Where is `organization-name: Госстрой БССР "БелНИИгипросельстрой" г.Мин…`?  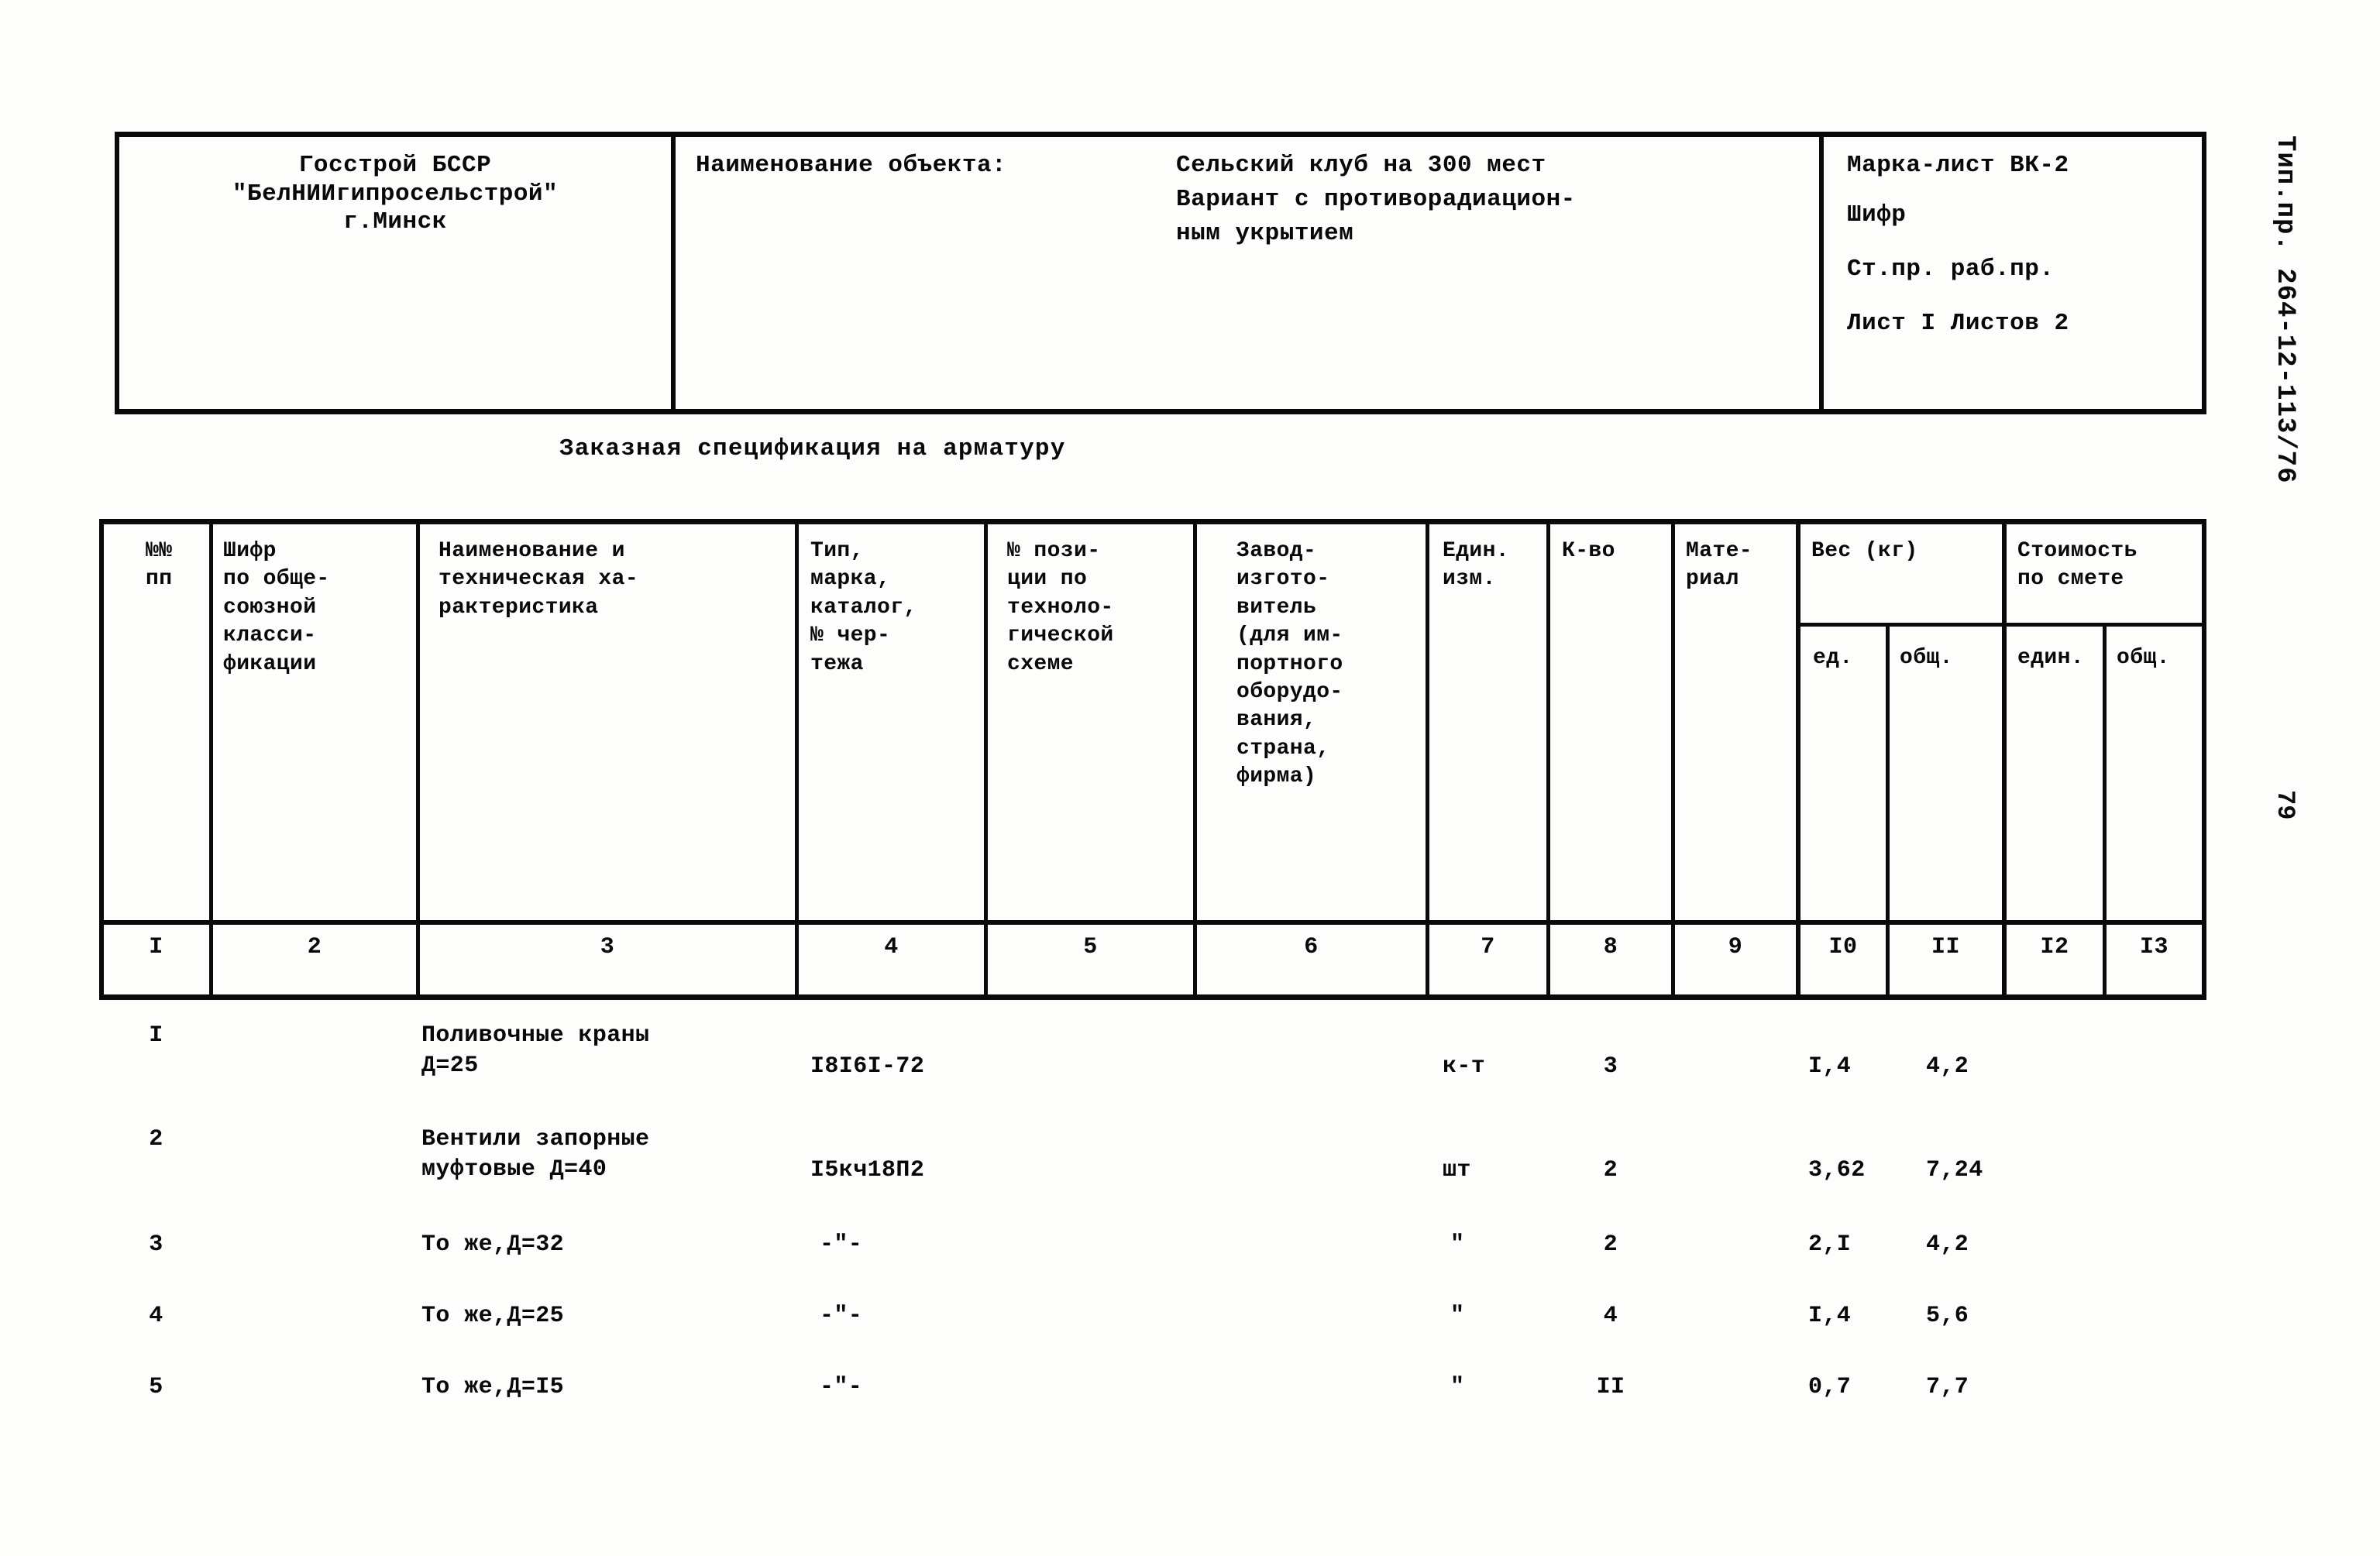
organization-name: Госстрой БССР "БелНИИгипросельстрой" г.Мин… is located at coordinates (395, 194).